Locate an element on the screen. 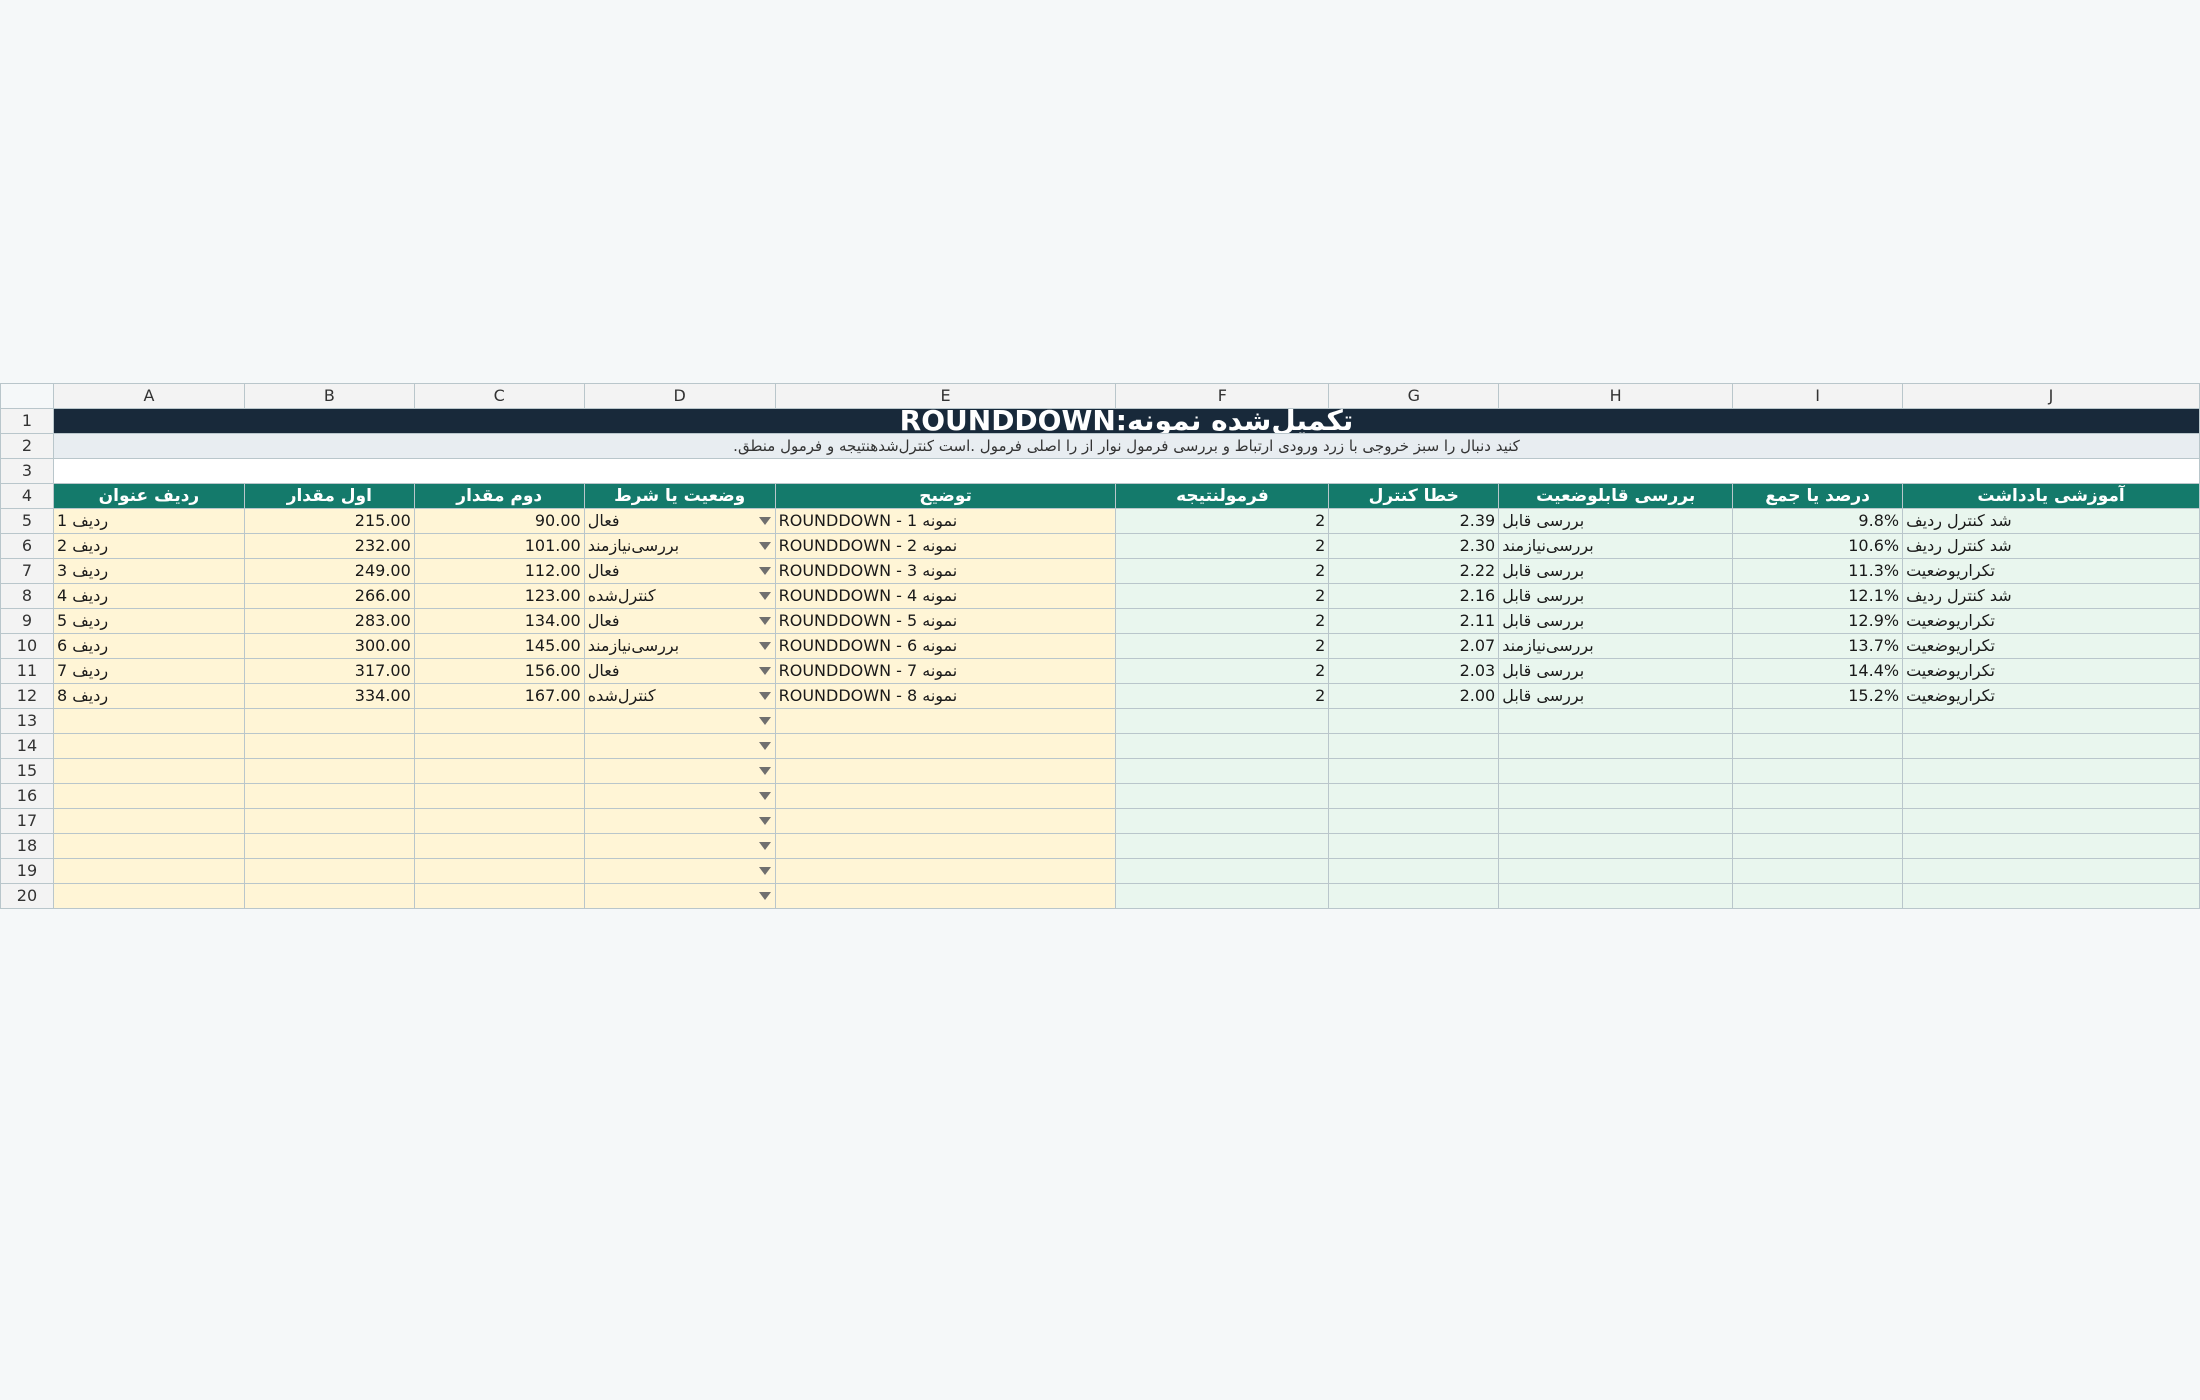 This screenshot has width=2200, height=1400. header-description: توضیح is located at coordinates (945, 496).